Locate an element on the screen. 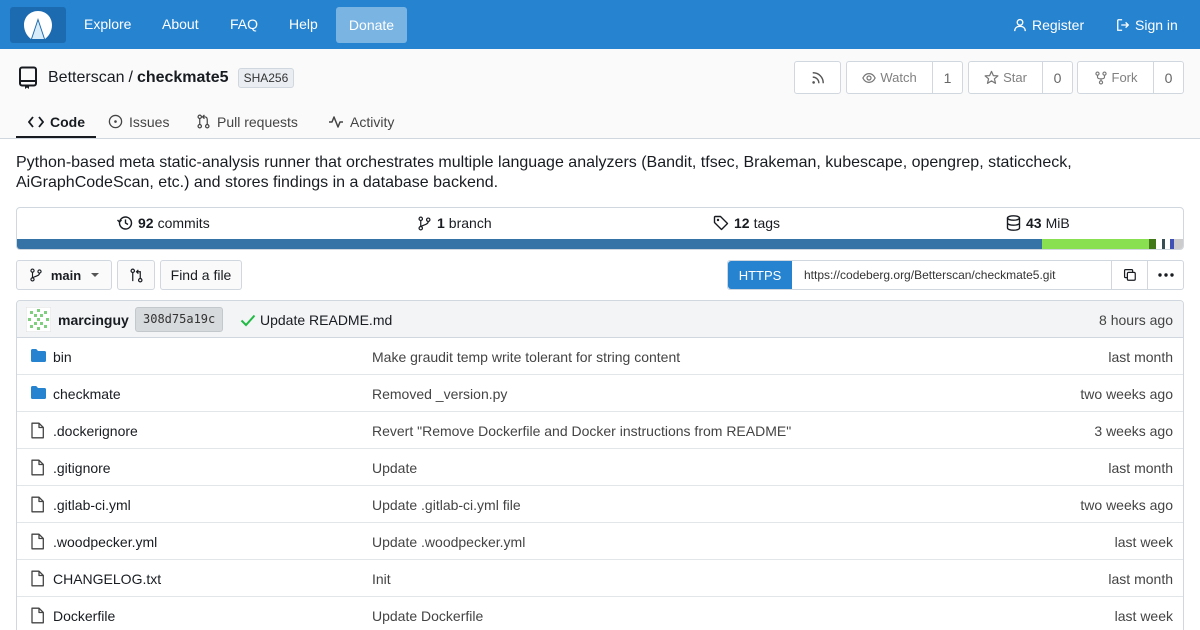 The width and height of the screenshot is (1200, 630). star-icon is located at coordinates (991, 77).